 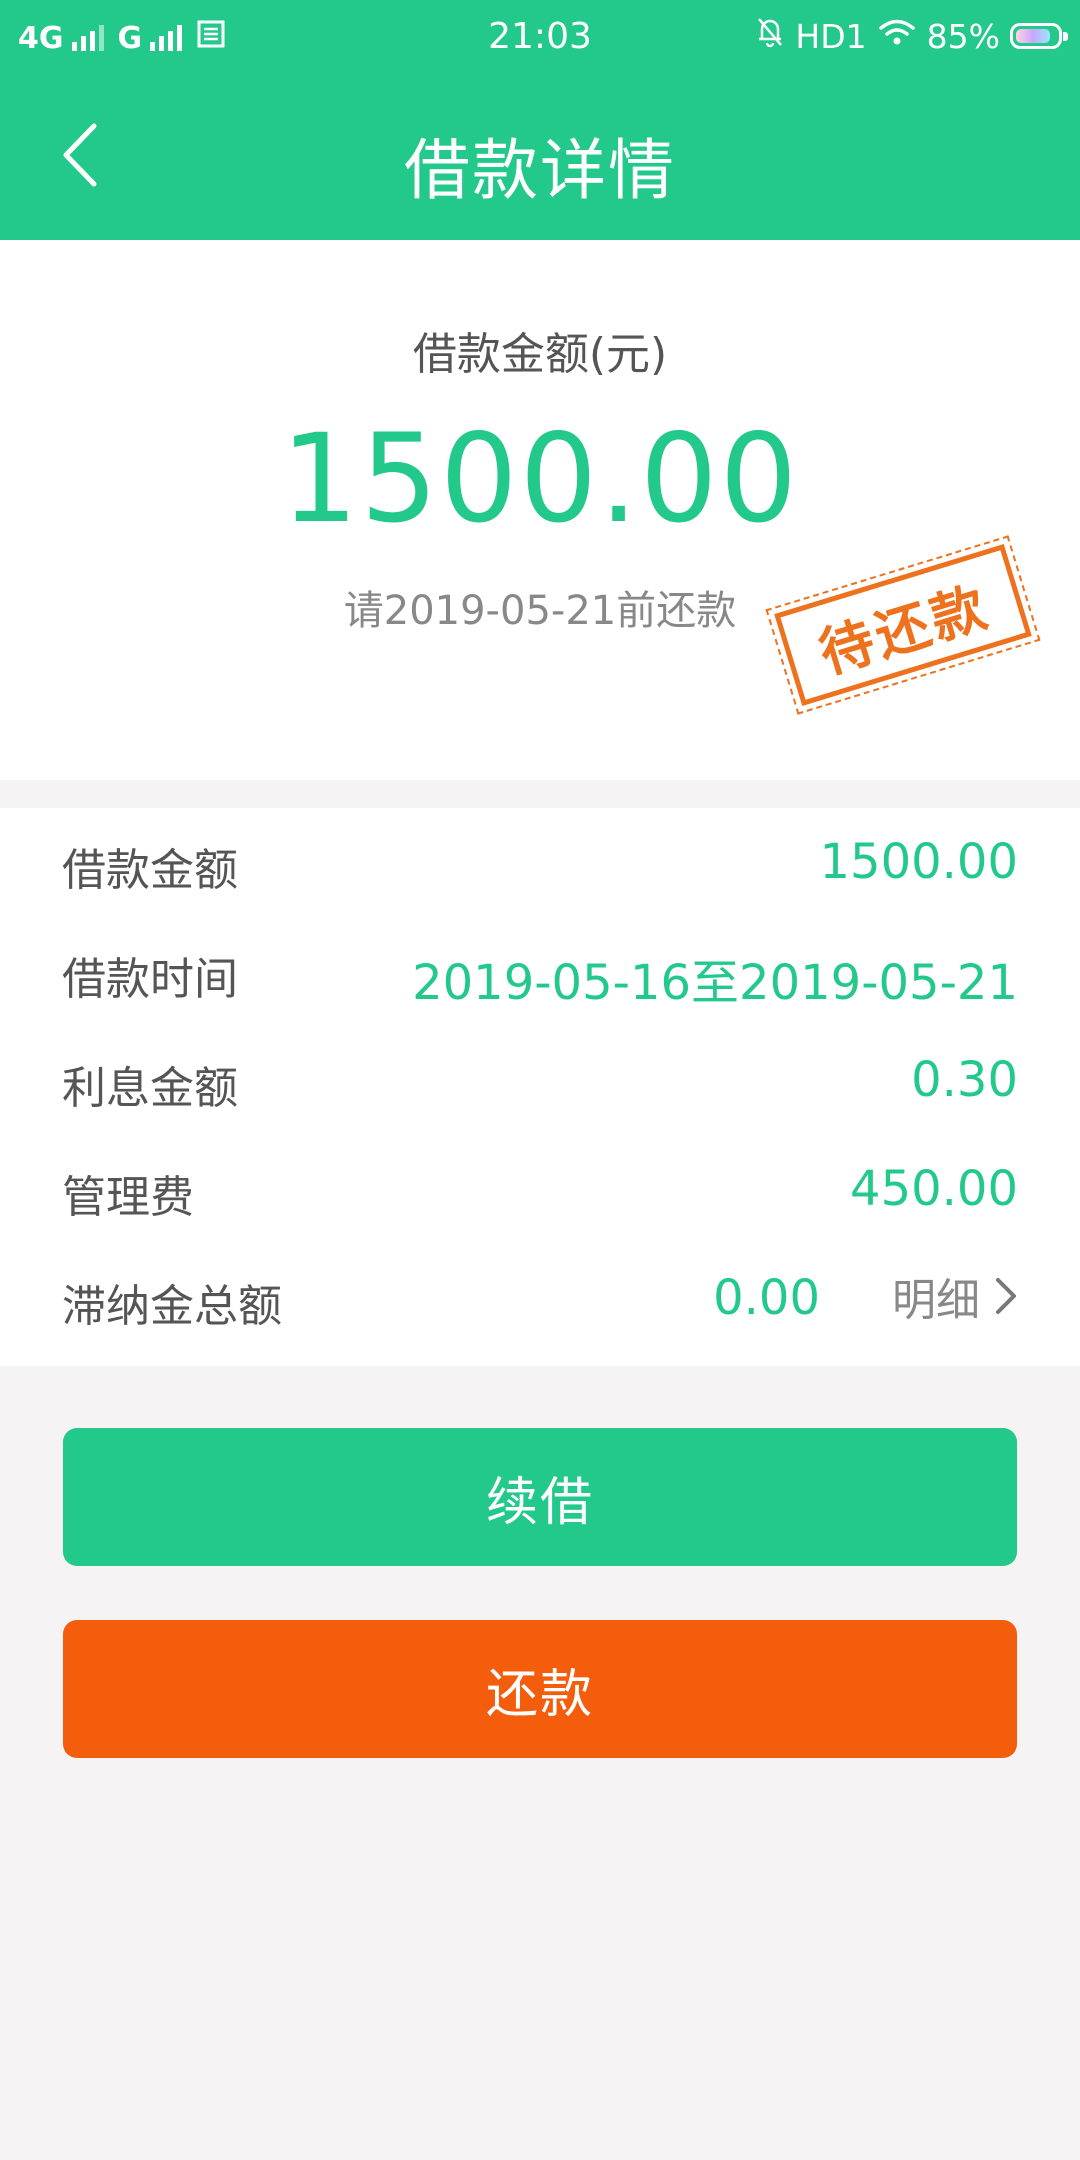 What do you see at coordinates (540, 862) in the screenshot?
I see `detail-row-loan-amount: 借款金额 1500.00` at bounding box center [540, 862].